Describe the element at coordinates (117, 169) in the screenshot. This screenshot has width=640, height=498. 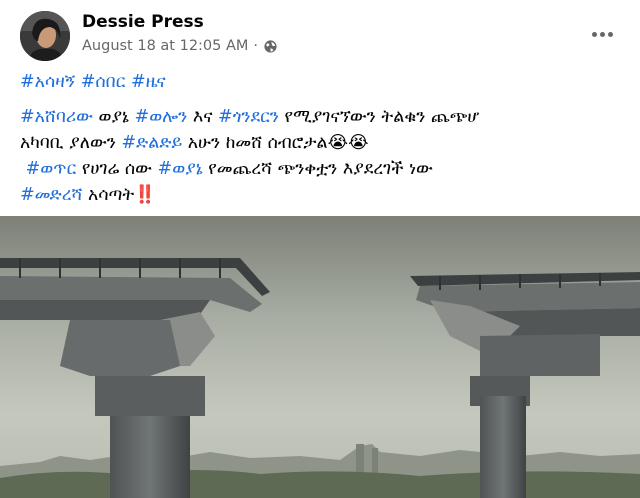
I see `body-text: የሀገሬ ሰው` at that location.